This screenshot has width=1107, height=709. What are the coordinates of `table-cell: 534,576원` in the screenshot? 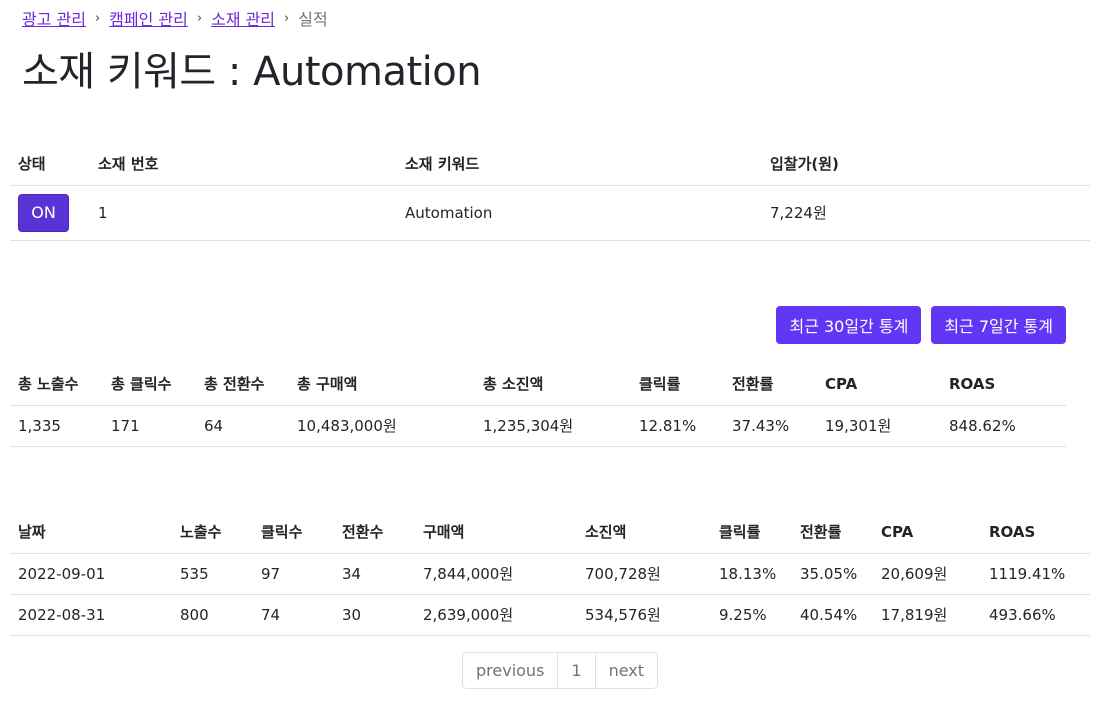 It's located at (644, 615).